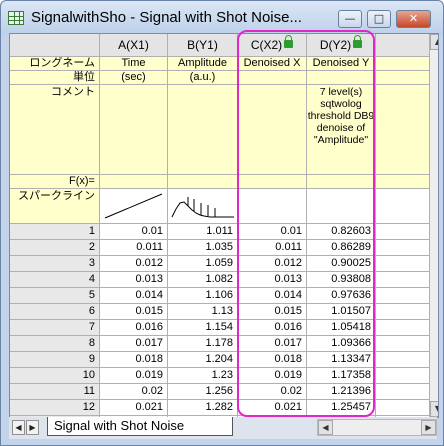 The image size is (444, 446). Describe the element at coordinates (272, 328) in the screenshot. I see `cell-c: 0.016` at that location.